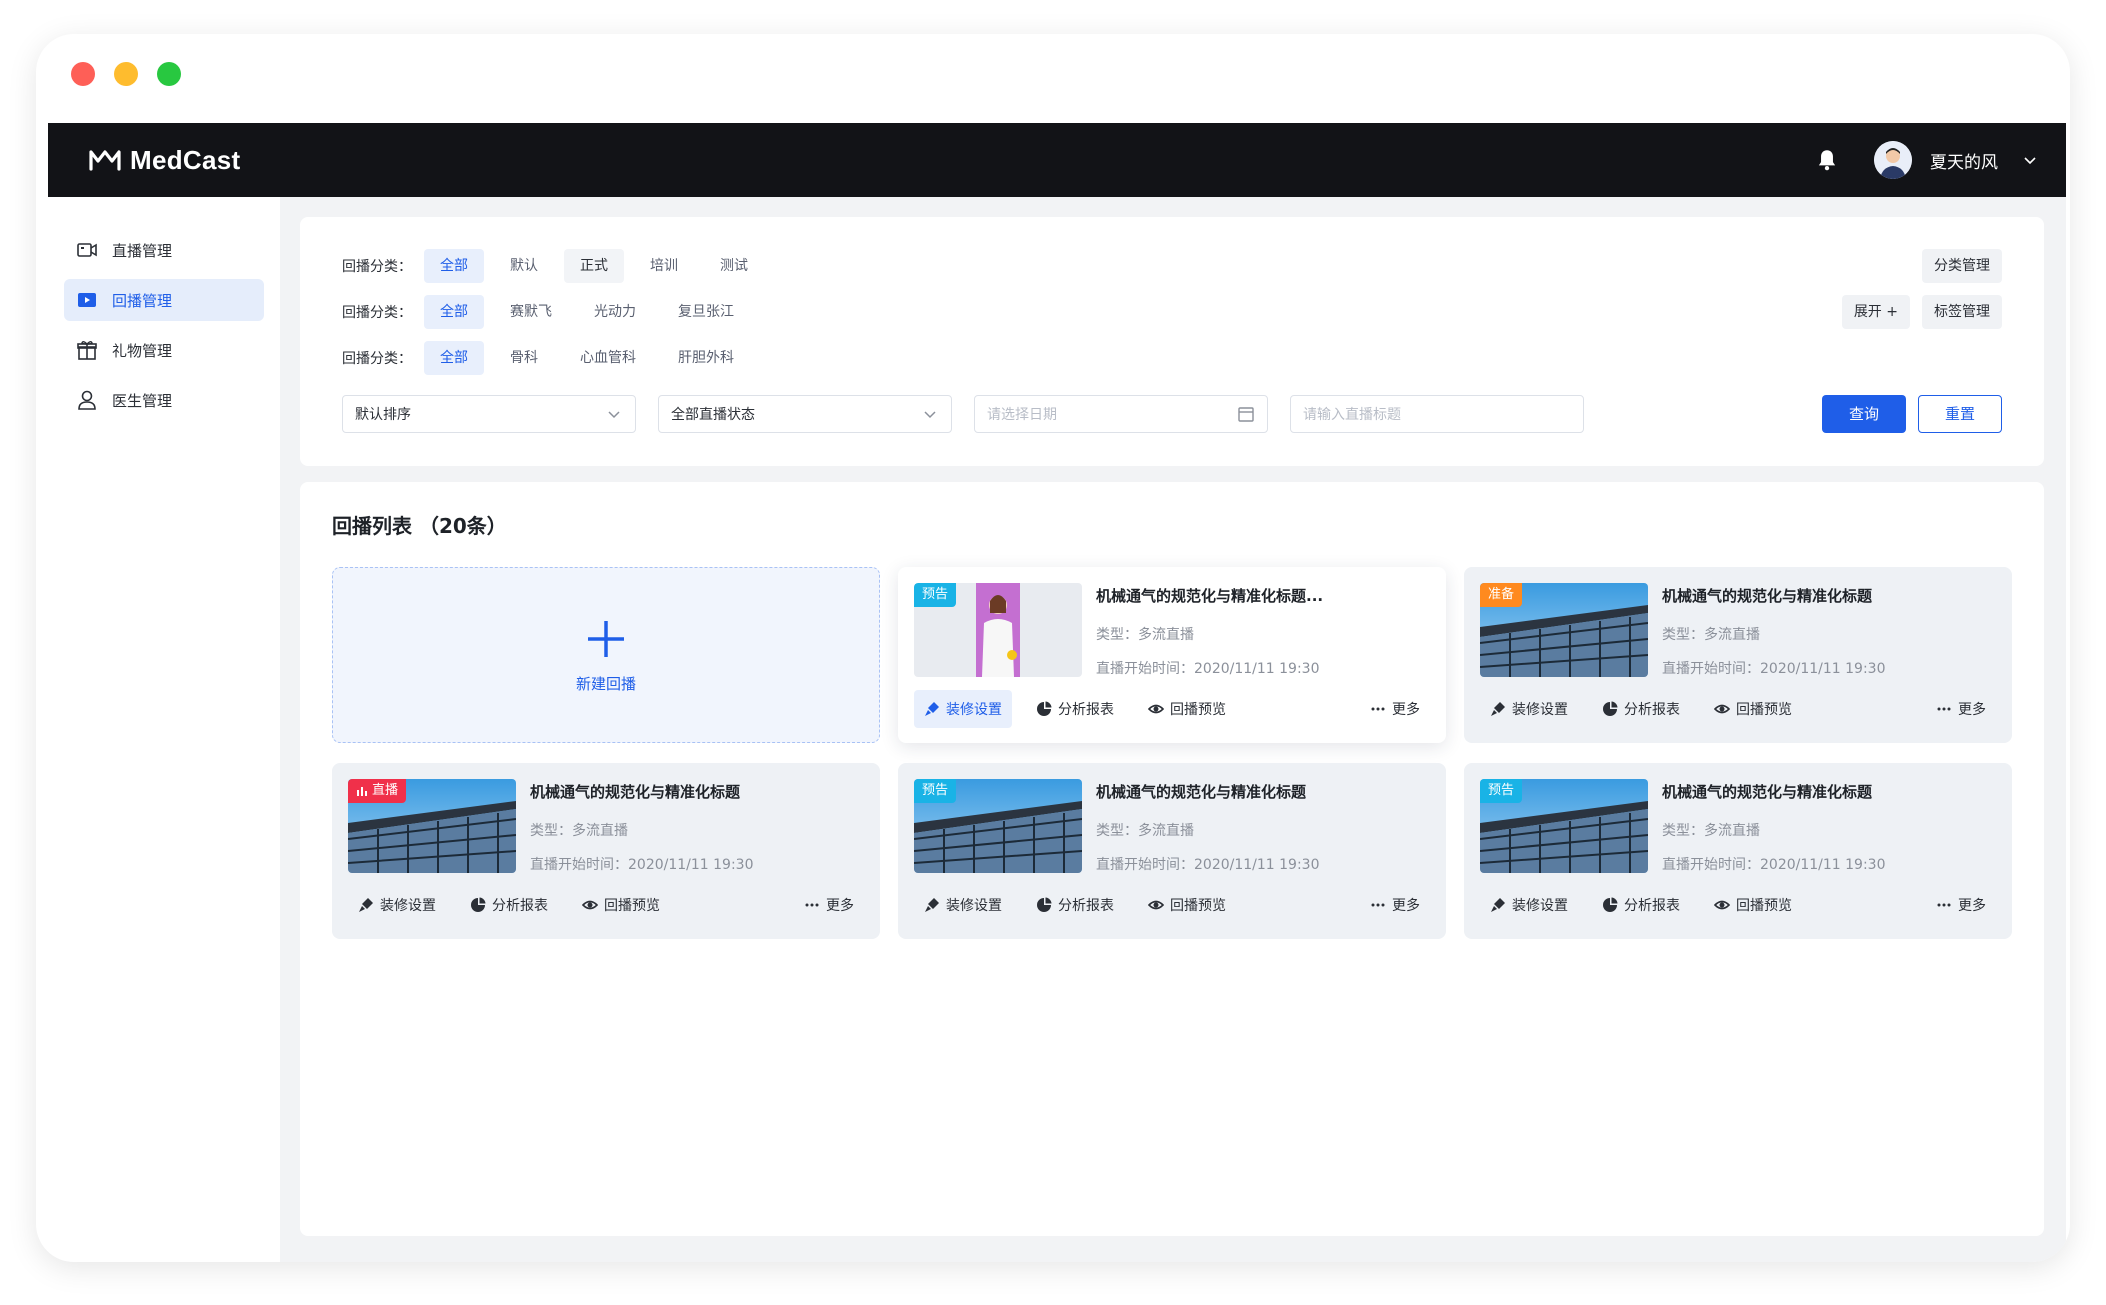 The width and height of the screenshot is (2106, 1305). Describe the element at coordinates (83, 74) in the screenshot. I see `close-window-button` at that location.